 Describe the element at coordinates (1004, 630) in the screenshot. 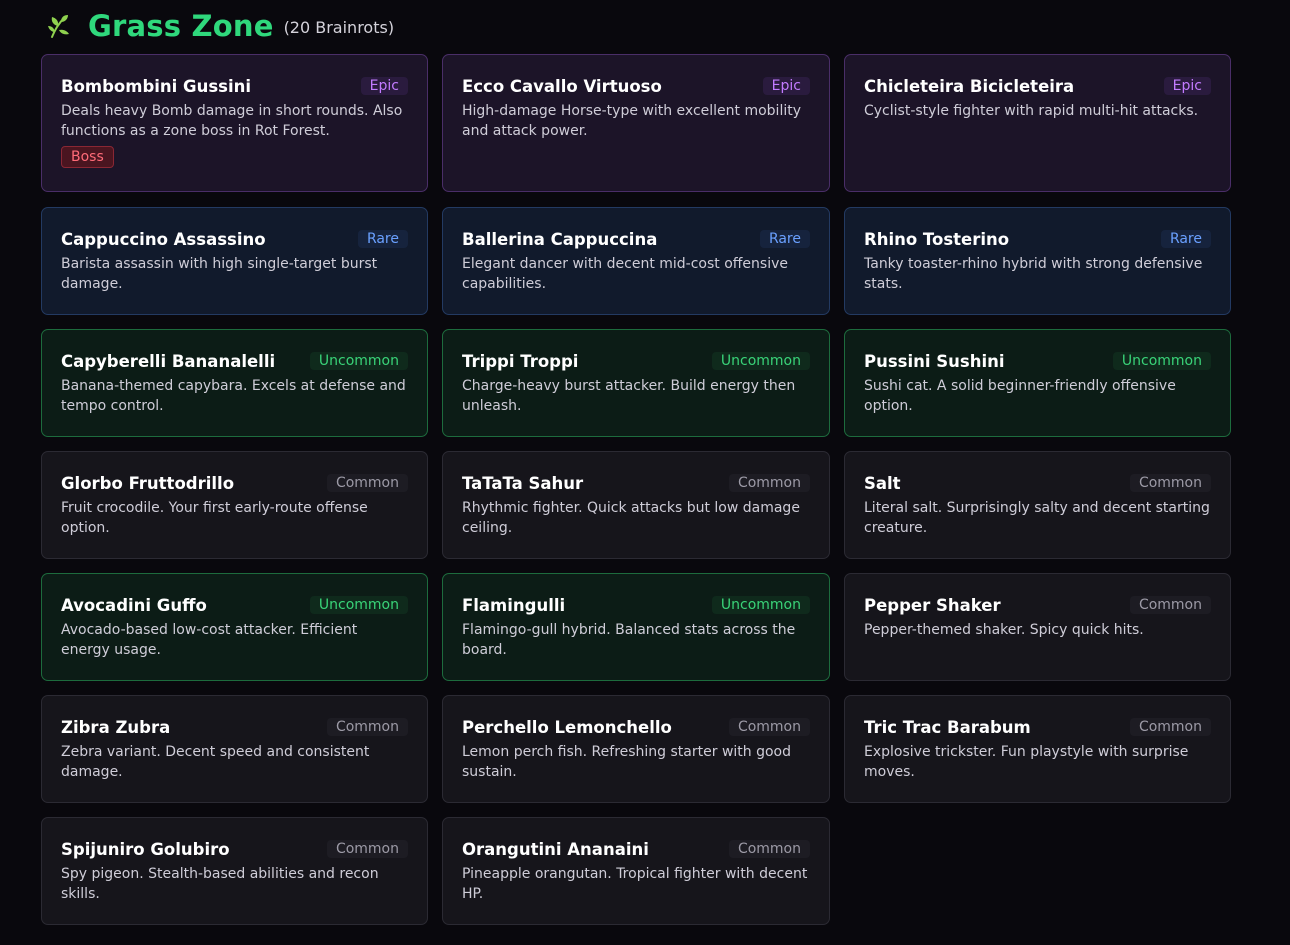

I see `card-description: Pepper-themed shaker. Spicy quick hits.` at that location.